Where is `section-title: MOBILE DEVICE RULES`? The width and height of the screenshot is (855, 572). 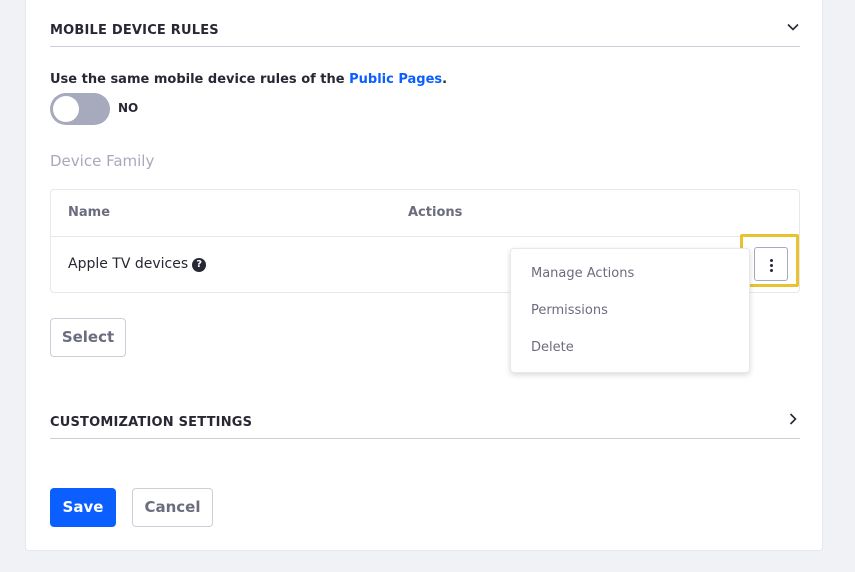
section-title: MOBILE DEVICE RULES is located at coordinates (134, 30).